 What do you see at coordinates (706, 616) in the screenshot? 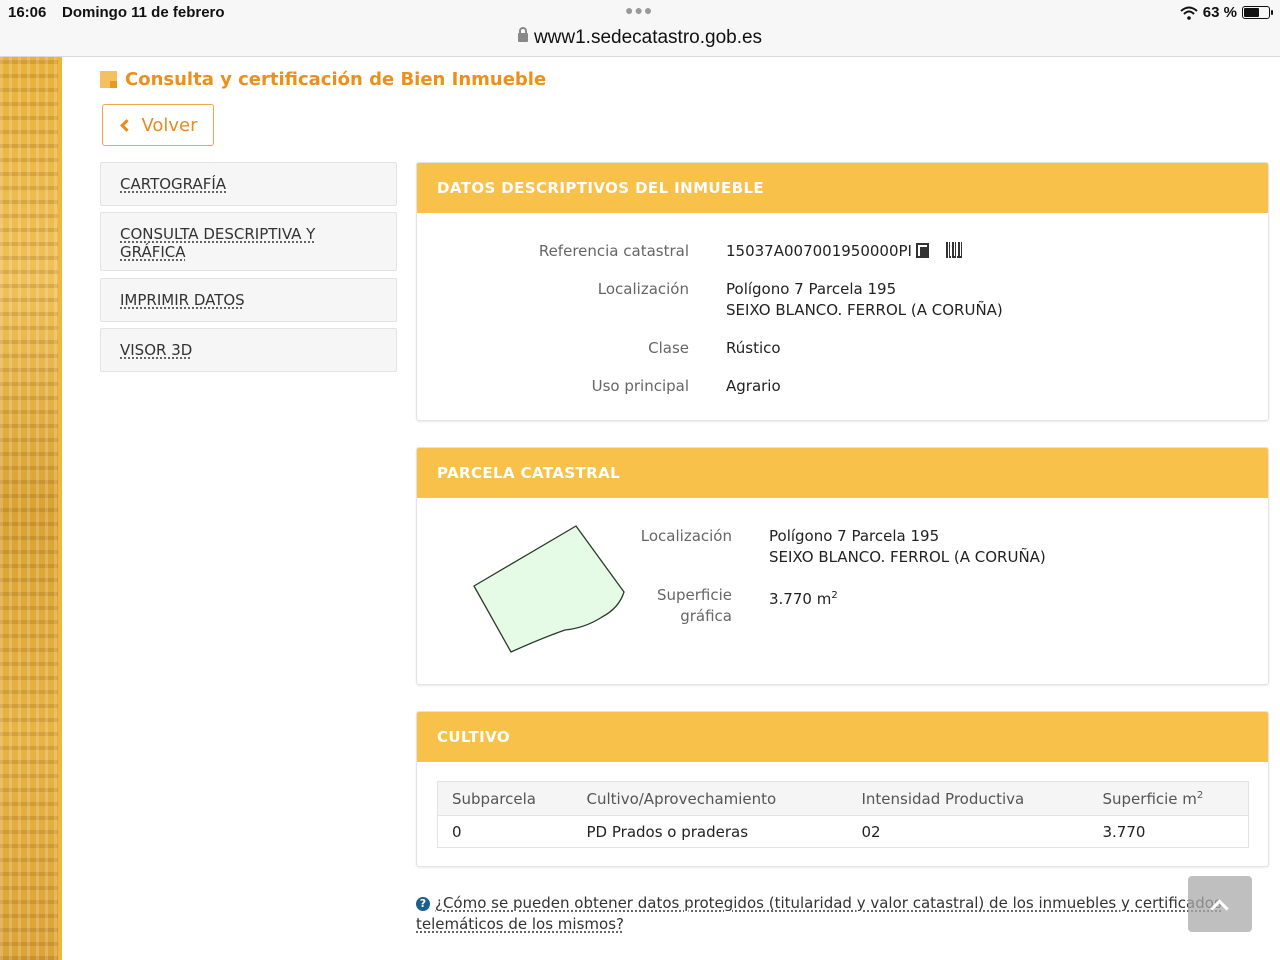
I see `superficie-label-2: gráfica` at bounding box center [706, 616].